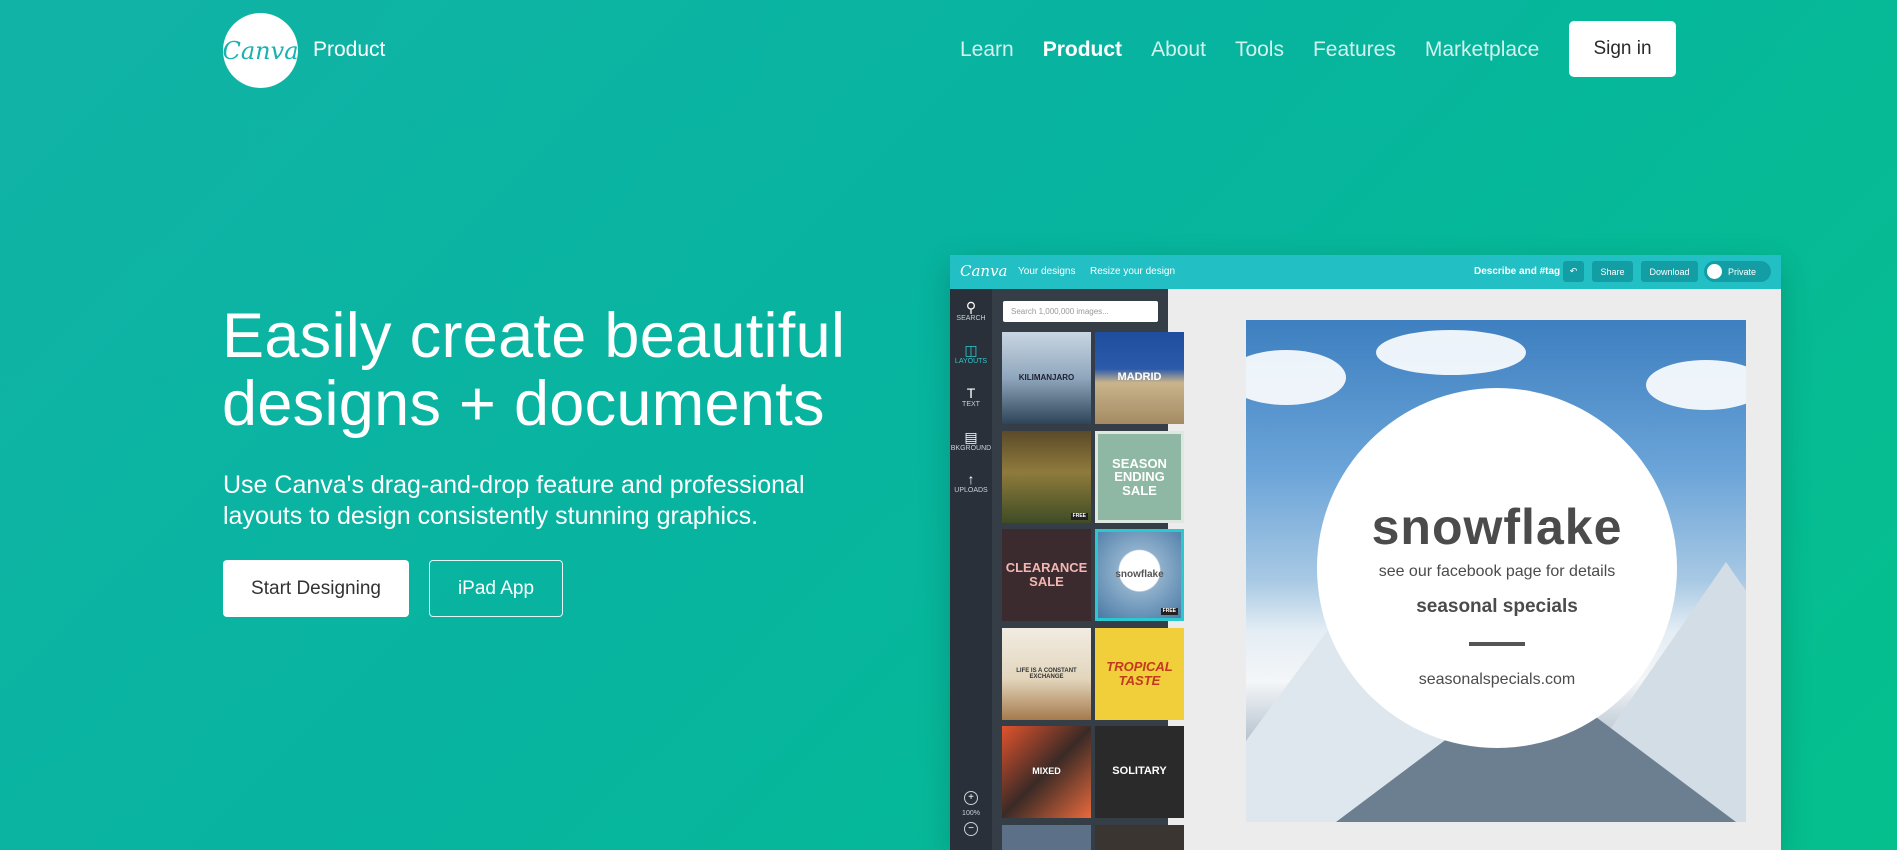 The height and width of the screenshot is (850, 1897). What do you see at coordinates (1139, 477) in the screenshot?
I see `layout-thumb: SEASON ENDING SALE` at bounding box center [1139, 477].